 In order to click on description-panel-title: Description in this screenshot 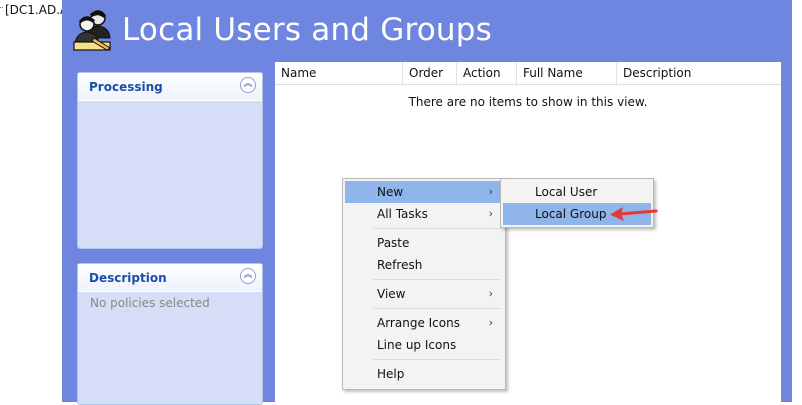, I will do `click(128, 278)`.